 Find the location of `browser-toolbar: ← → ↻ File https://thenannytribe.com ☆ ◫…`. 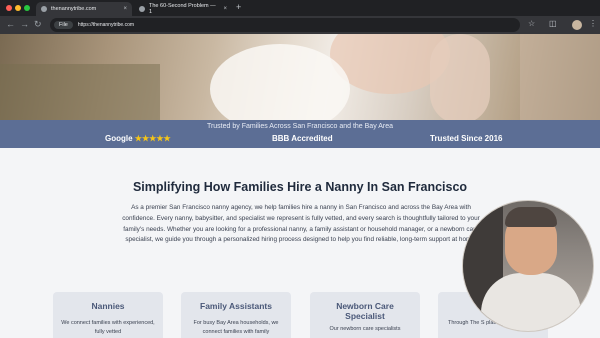

browser-toolbar: ← → ↻ File https://thenannytribe.com ☆ ◫… is located at coordinates (300, 25).